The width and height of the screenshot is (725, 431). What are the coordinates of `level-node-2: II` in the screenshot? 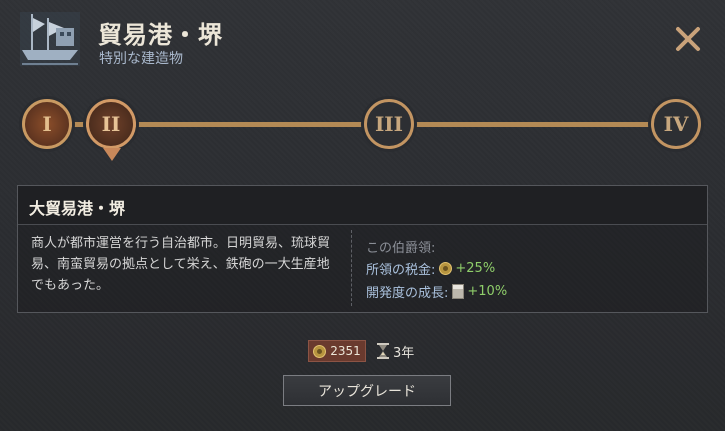 It's located at (111, 124).